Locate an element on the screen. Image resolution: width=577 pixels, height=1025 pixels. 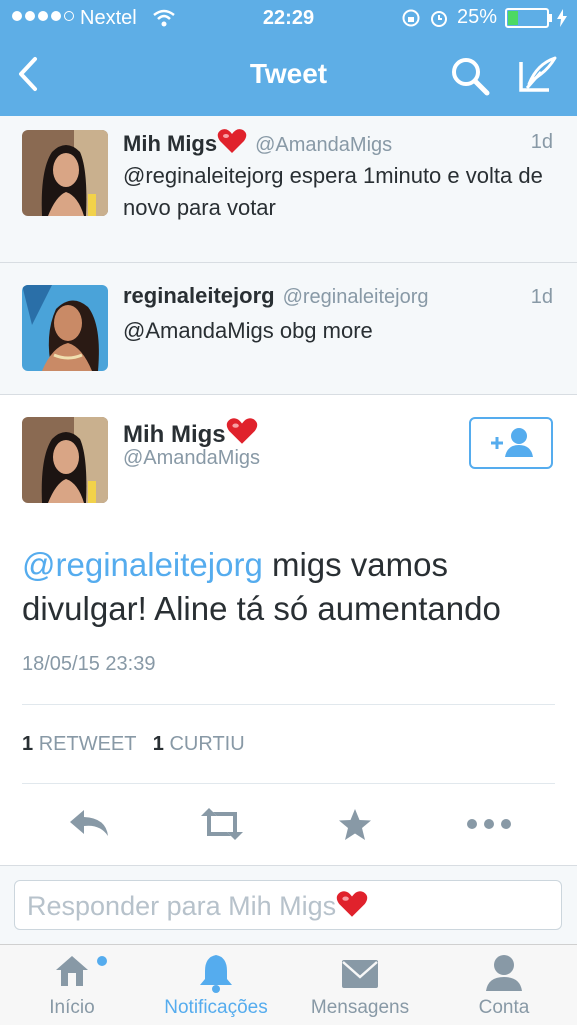
reply-icon is located at coordinates (89, 823).